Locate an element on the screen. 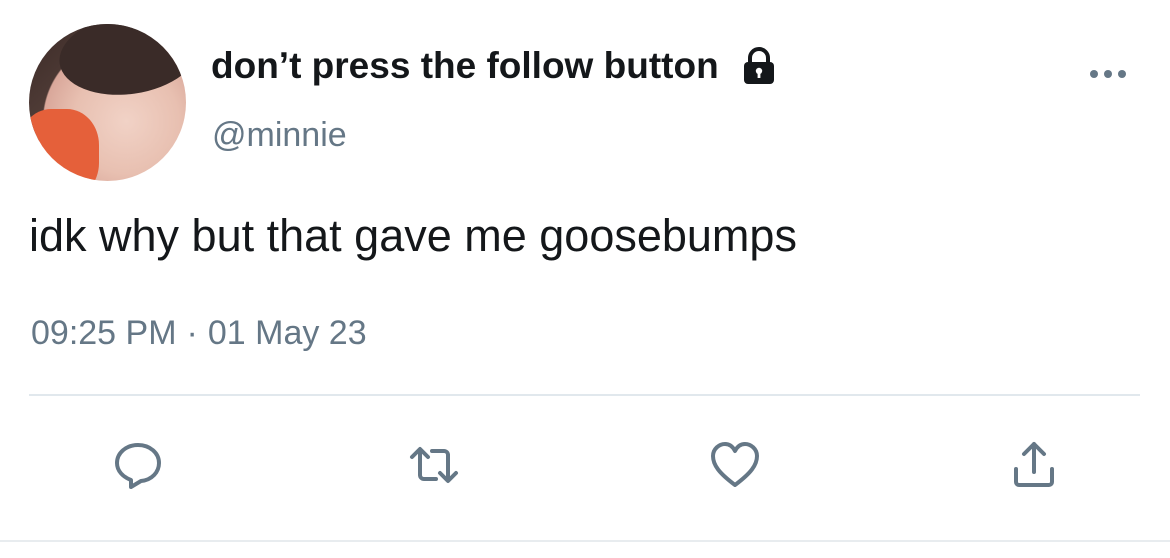 The image size is (1170, 558). user-handle: @minnie is located at coordinates (279, 135).